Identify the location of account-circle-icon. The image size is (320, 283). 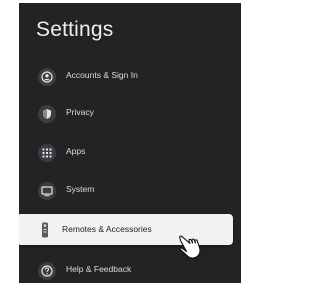
(47, 77).